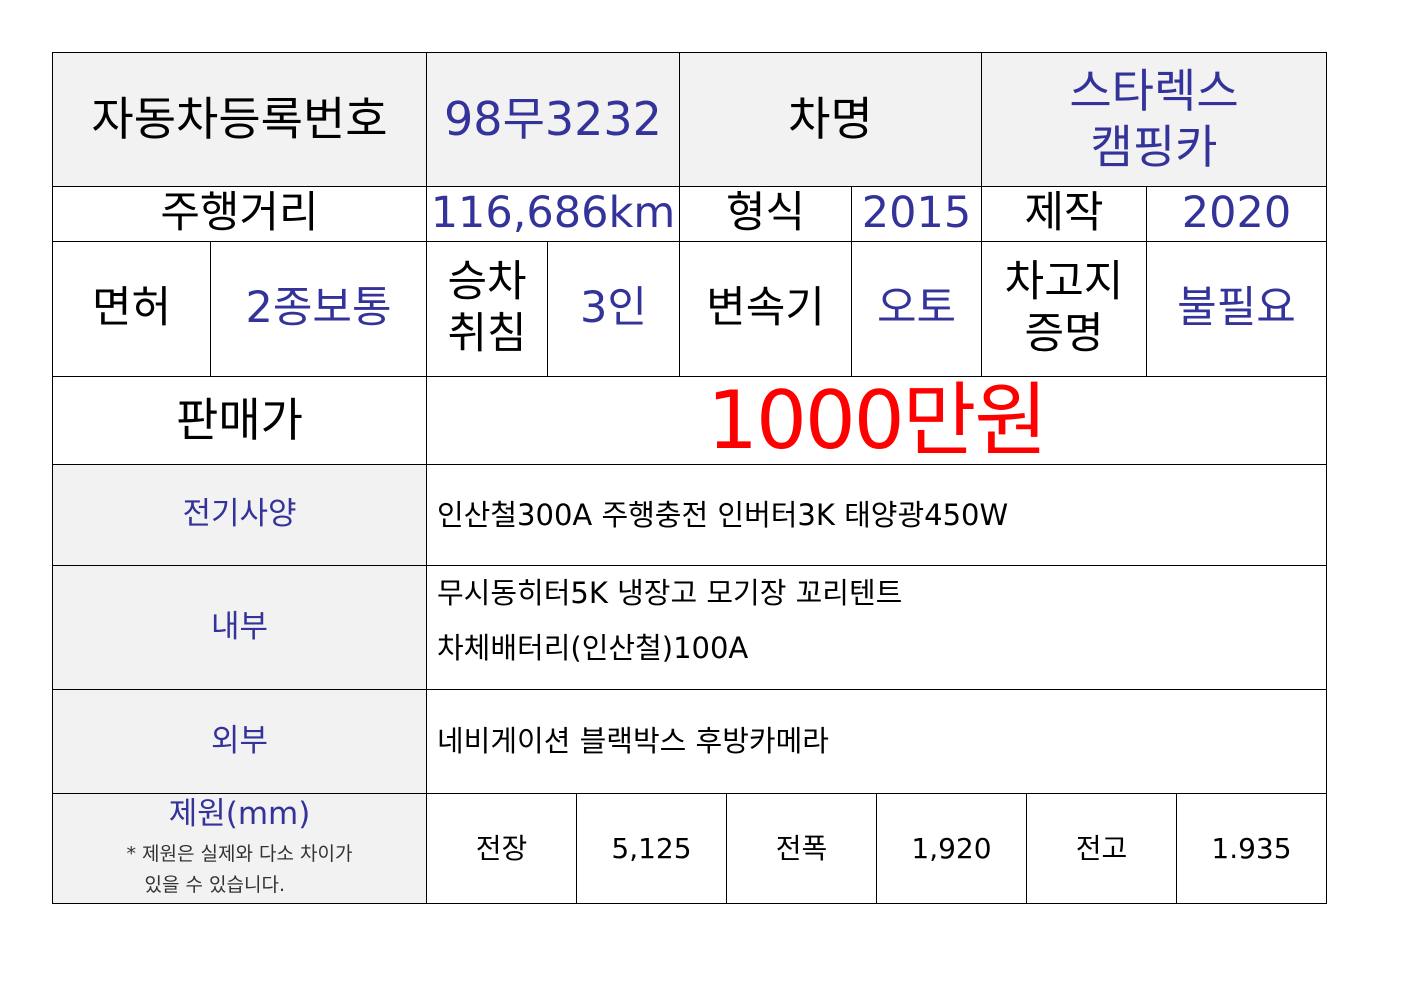  Describe the element at coordinates (501, 848) in the screenshot. I see `length-label: 전장` at that location.